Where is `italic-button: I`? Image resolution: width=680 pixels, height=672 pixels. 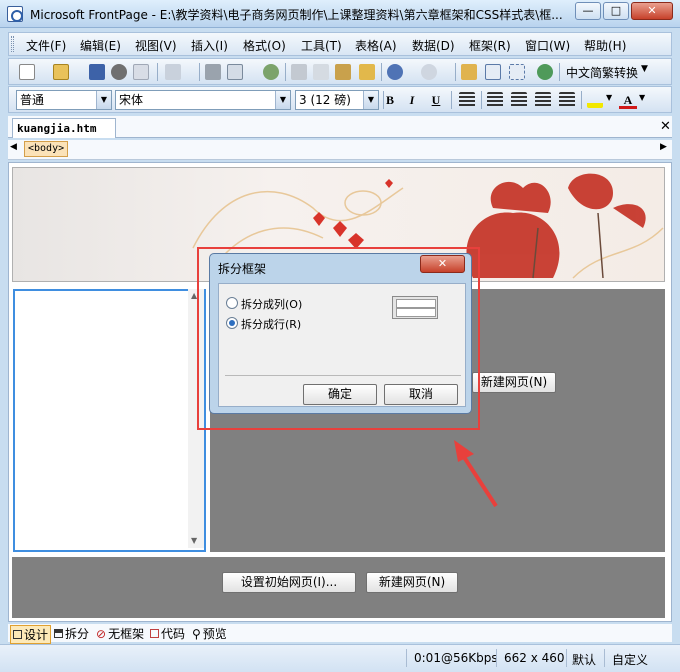 italic-button: I is located at coordinates (412, 100).